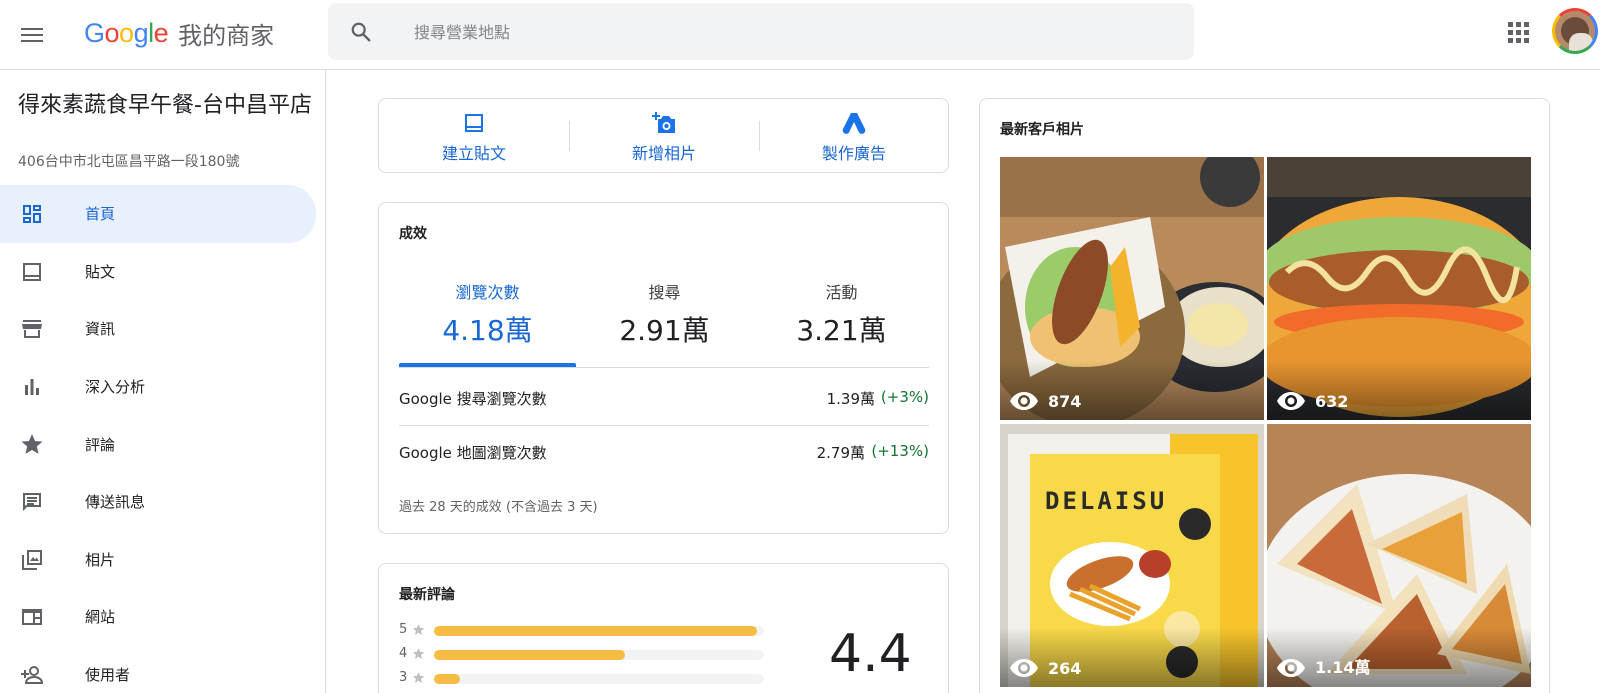 The height and width of the screenshot is (693, 1600). What do you see at coordinates (413, 234) in the screenshot?
I see `performance-title: 成效` at bounding box center [413, 234].